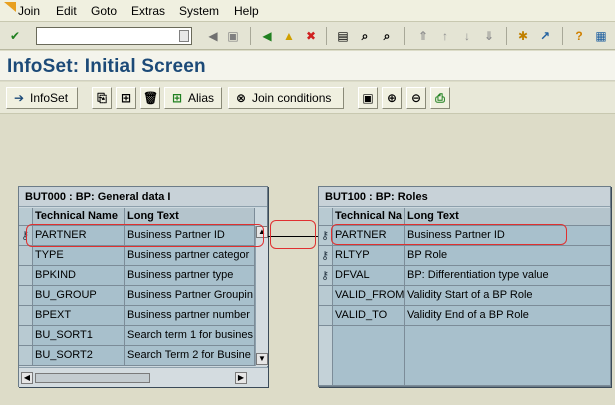 This screenshot has width=615, height=405. I want to click on table-row-long: Validity Start of a BP Role, so click(508, 296).